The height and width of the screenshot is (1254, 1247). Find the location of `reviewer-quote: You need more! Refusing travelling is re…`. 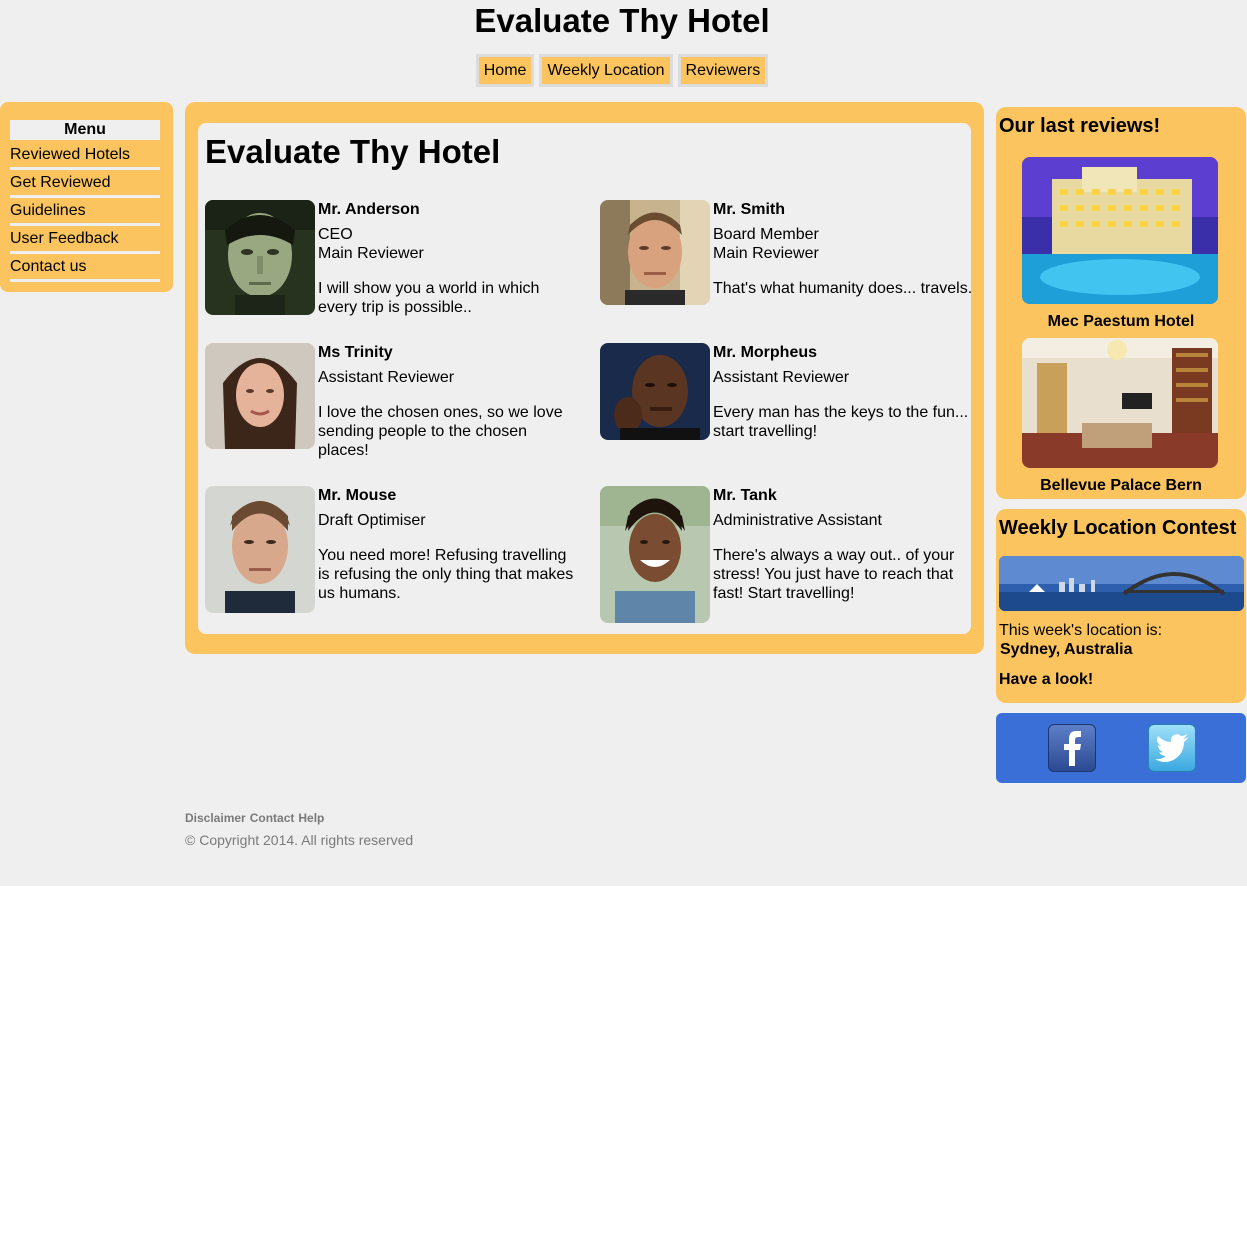

reviewer-quote: You need more! Refusing travelling is re… is located at coordinates (446, 574).